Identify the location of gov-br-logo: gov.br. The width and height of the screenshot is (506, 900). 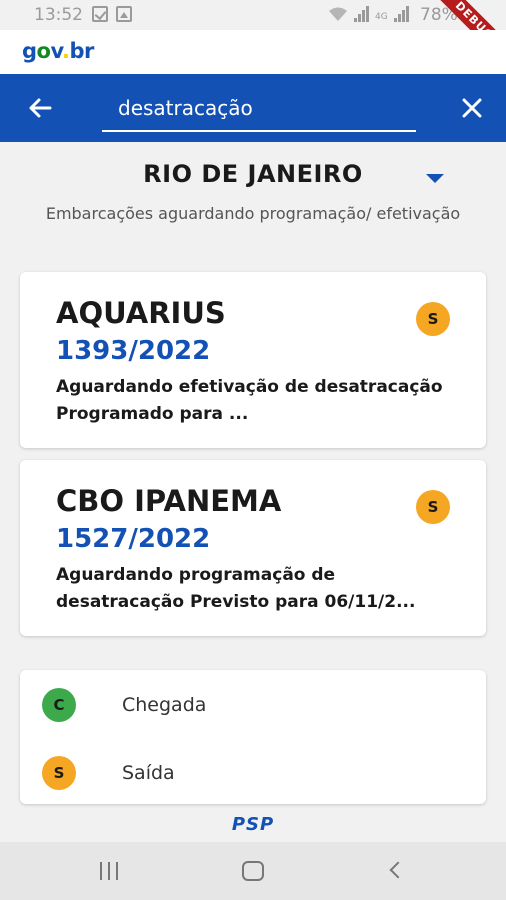
(58, 51).